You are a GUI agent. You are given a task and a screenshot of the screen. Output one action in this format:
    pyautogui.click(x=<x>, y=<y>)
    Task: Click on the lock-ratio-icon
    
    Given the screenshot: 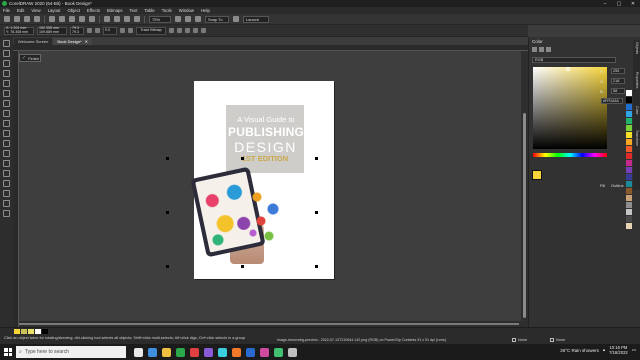 What is the action you would take?
    pyautogui.click(x=89, y=30)
    